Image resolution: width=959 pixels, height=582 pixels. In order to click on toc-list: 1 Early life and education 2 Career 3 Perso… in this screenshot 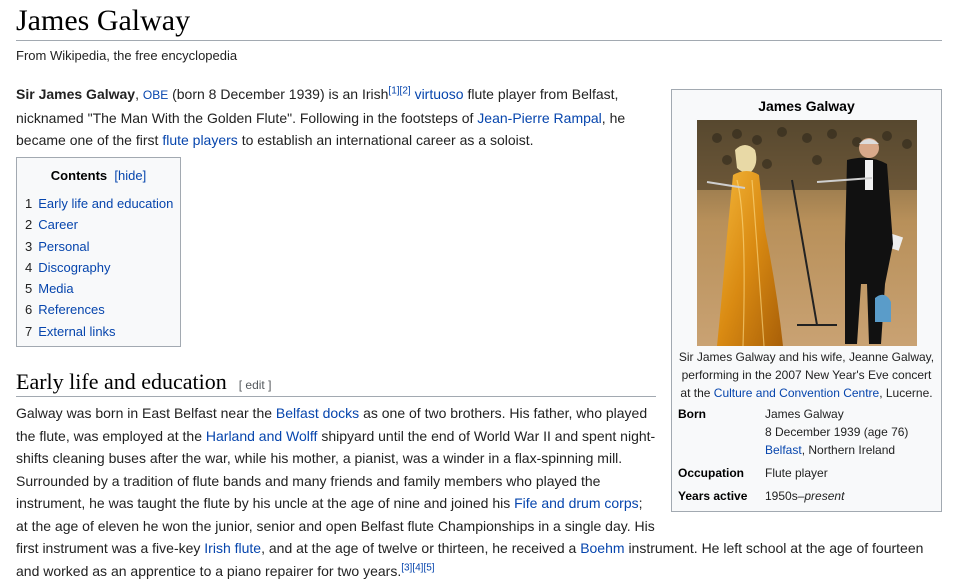, I will do `click(102, 267)`.